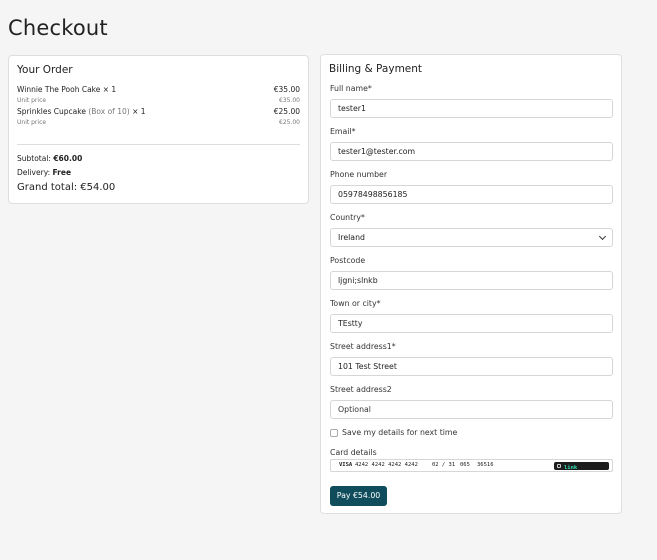 This screenshot has height=560, width=657. Describe the element at coordinates (400, 432) in the screenshot. I see `save-details-label: Save my details for next time` at that location.